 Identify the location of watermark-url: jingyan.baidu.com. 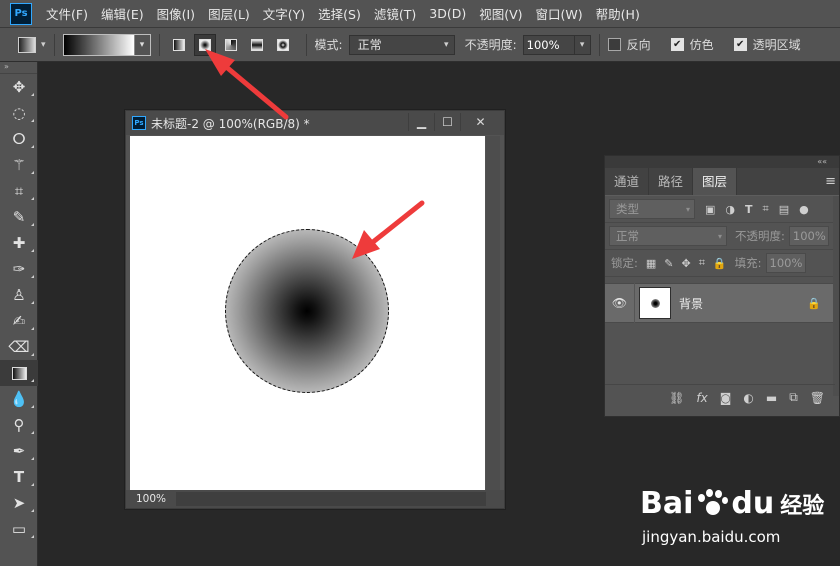
(711, 537).